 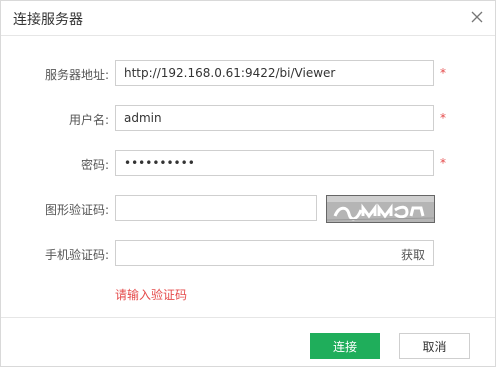 I want to click on server-input, so click(x=274, y=73).